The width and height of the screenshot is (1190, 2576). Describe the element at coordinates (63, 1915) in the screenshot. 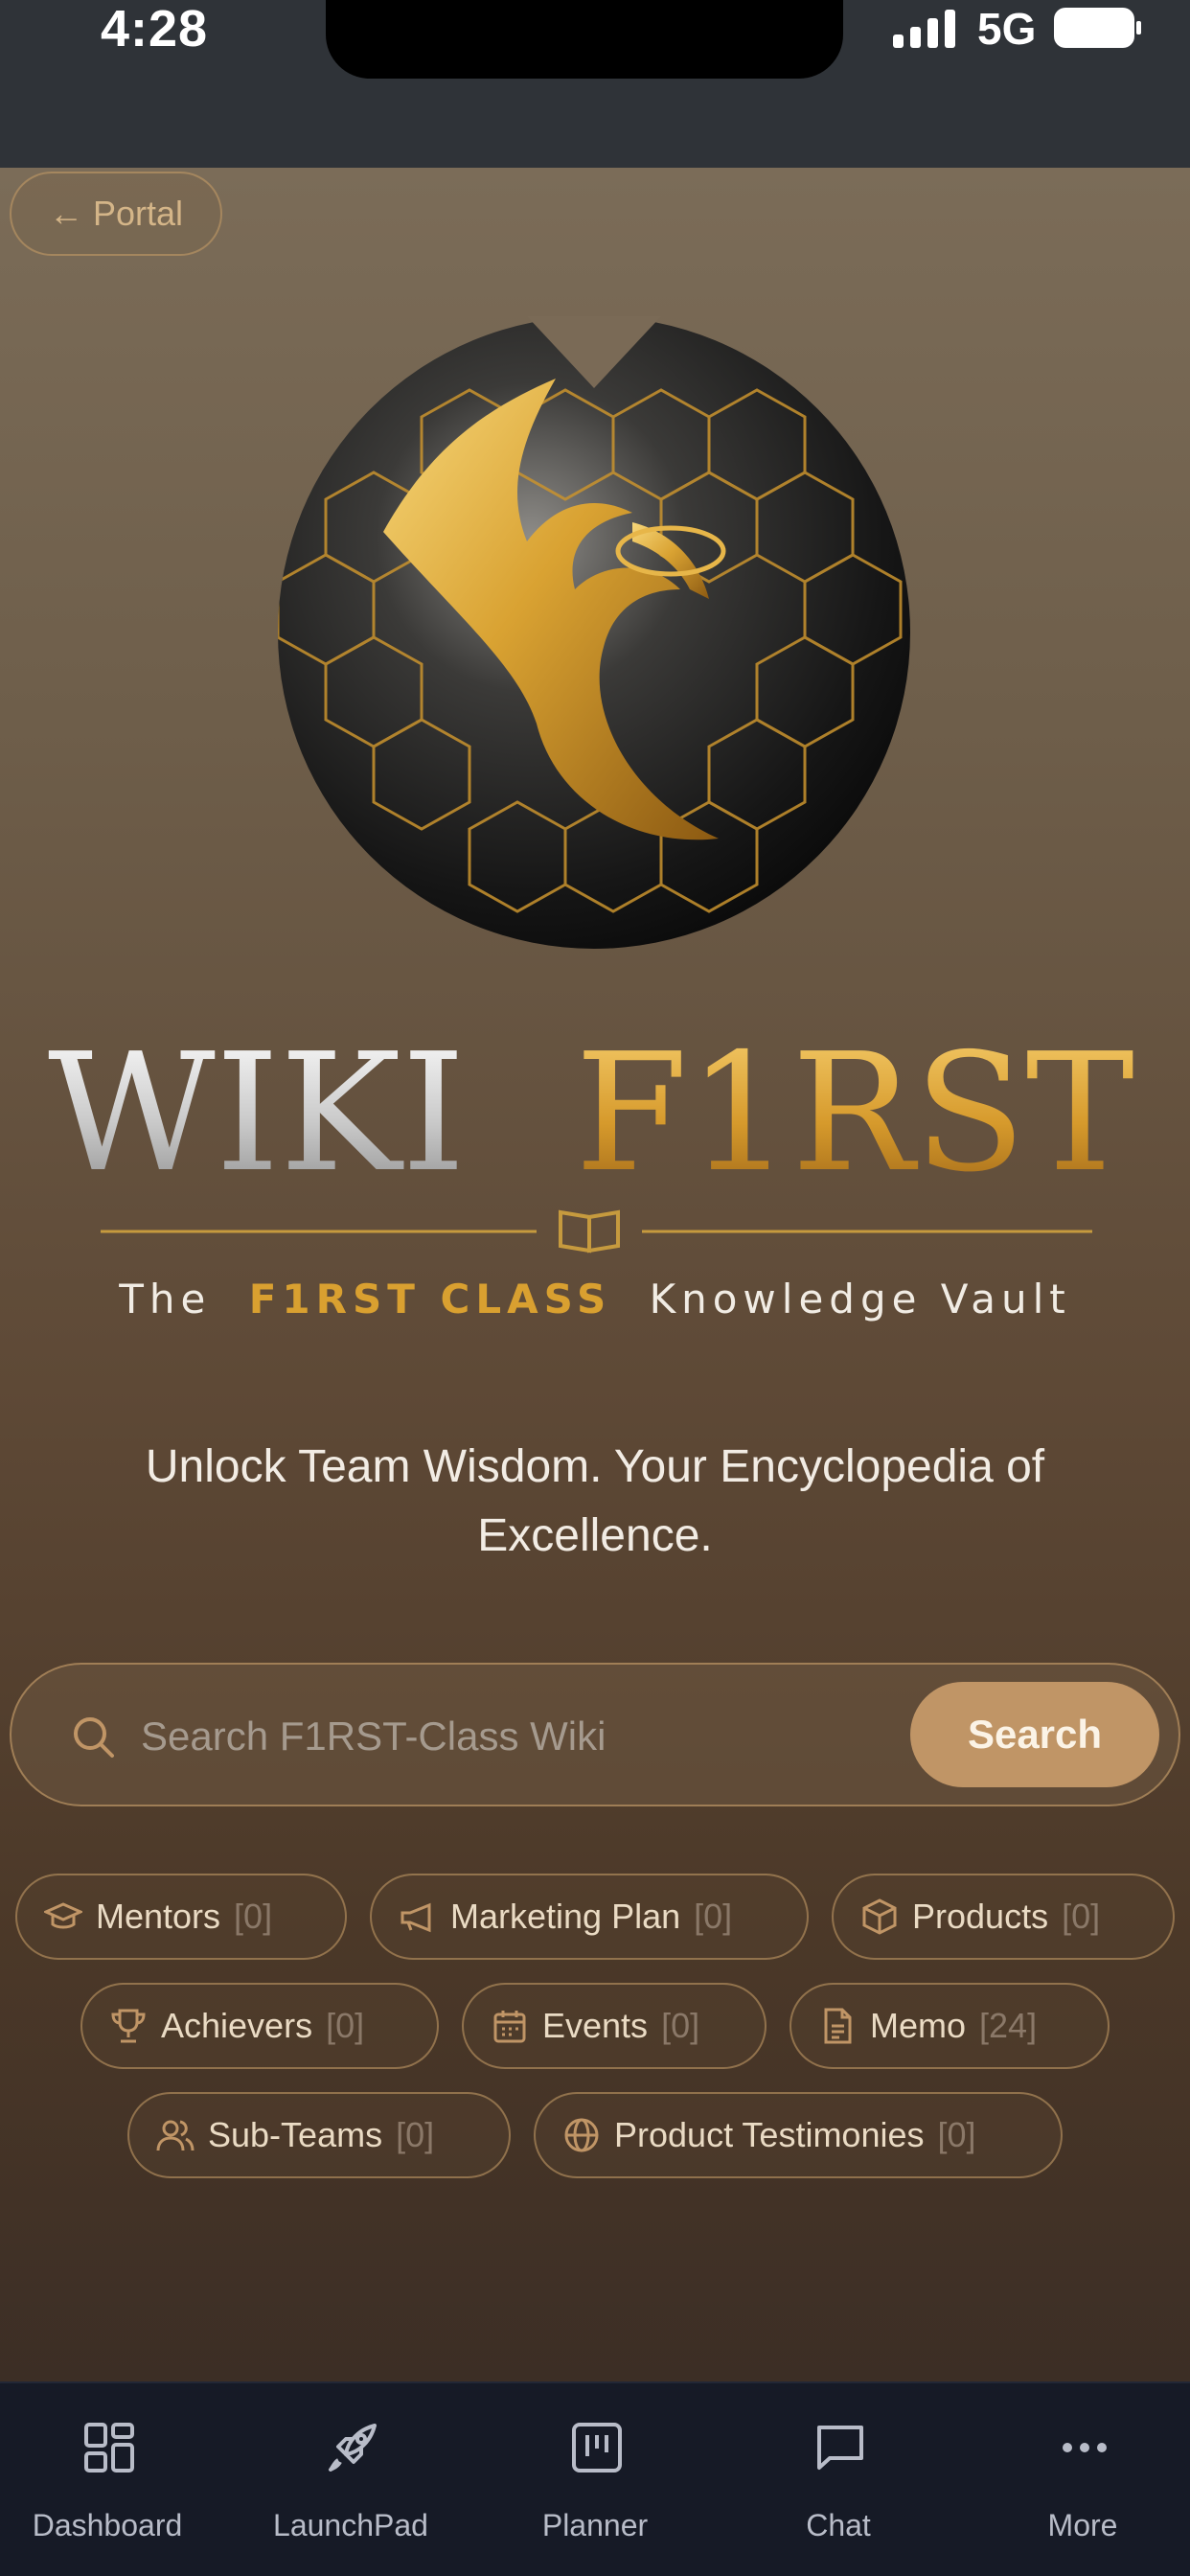

I see `graduation-cap-icon` at that location.